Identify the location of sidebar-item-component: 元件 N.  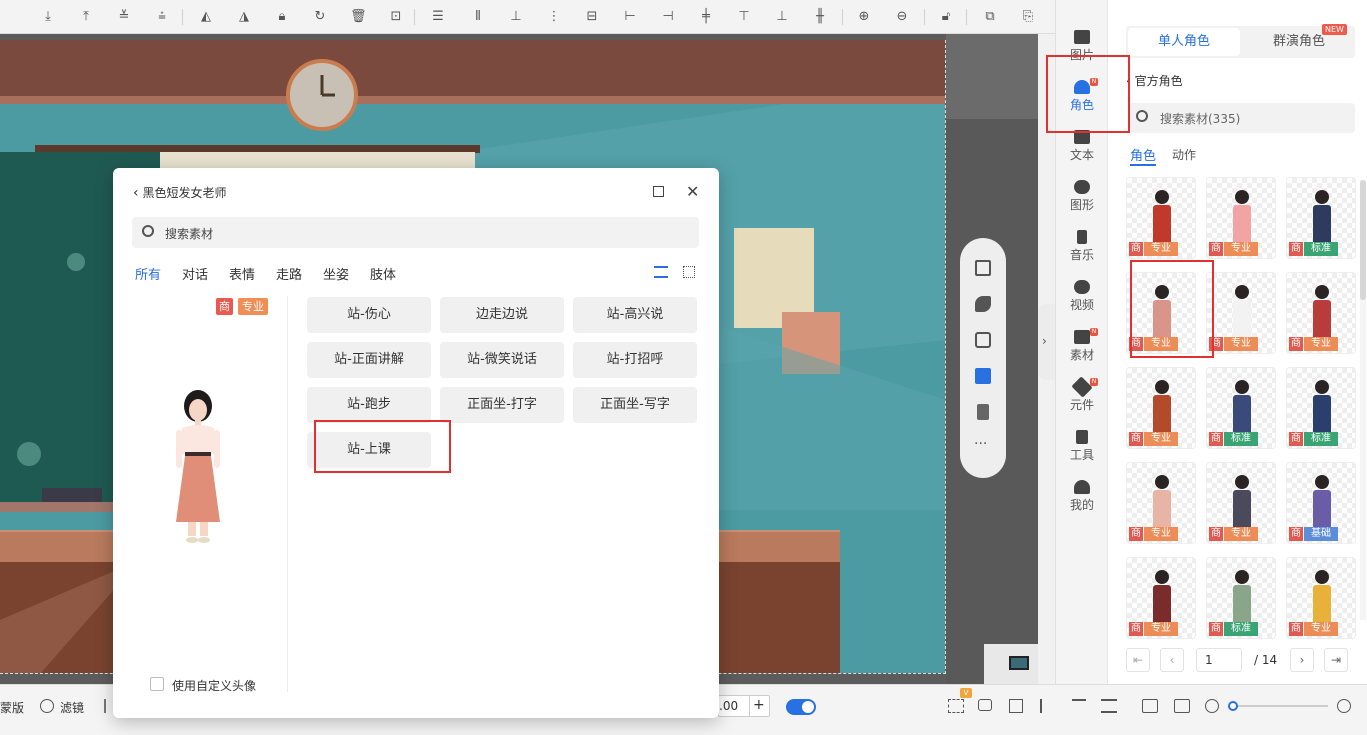
(1082, 395).